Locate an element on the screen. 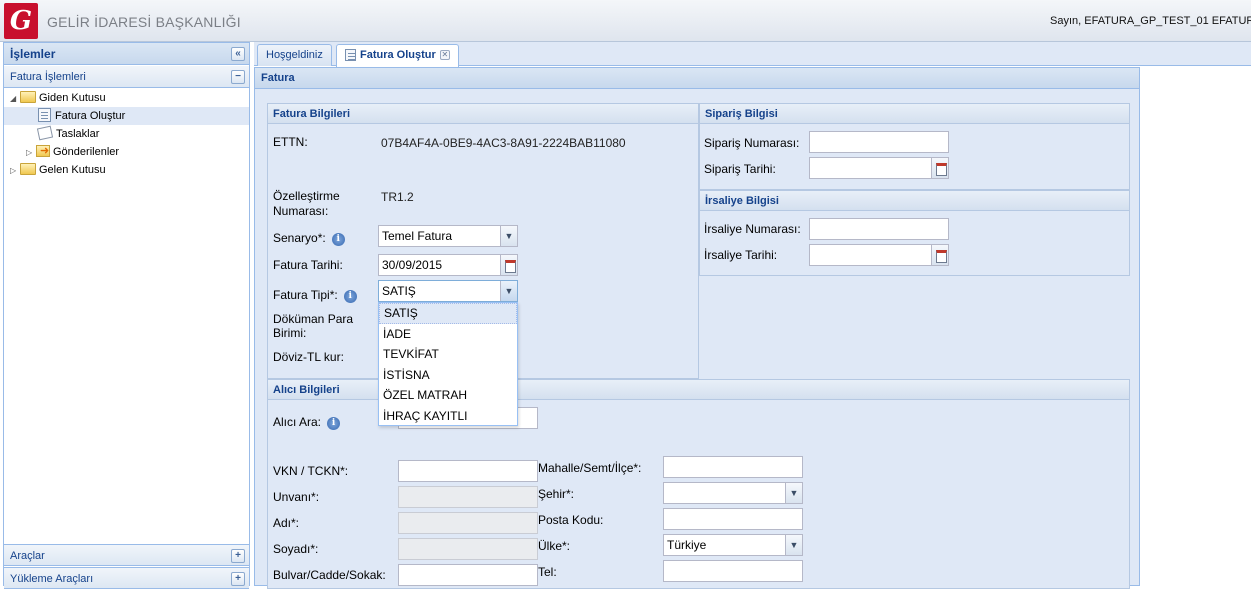 The height and width of the screenshot is (590, 1251). ozellestirme-label-line2: Numarası: is located at coordinates (301, 211).